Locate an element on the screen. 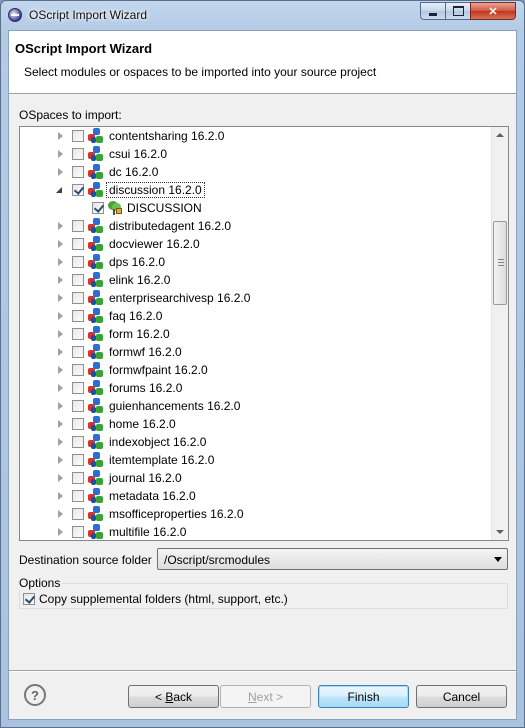 The image size is (525, 728). tree-row-label: distributedagent 16.2.0 is located at coordinates (170, 226).